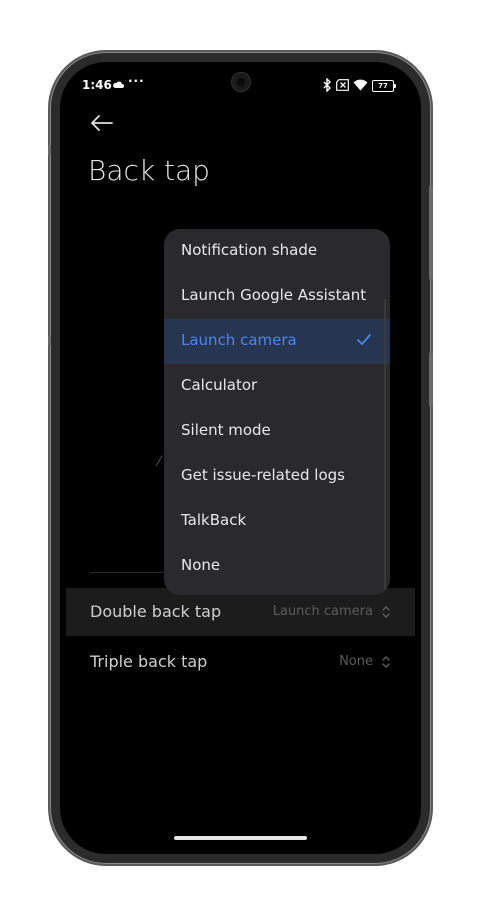  Describe the element at coordinates (277, 431) in the screenshot. I see `menu-item-silent-mode: Silent mode` at that location.